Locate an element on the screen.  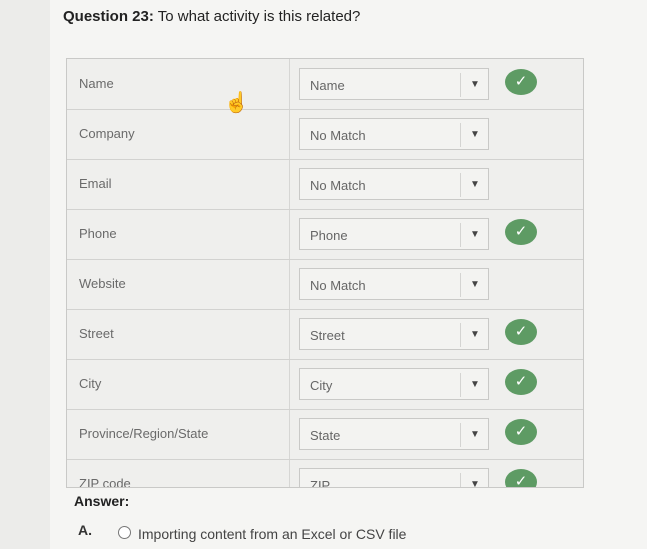
question-number: Question 23: is located at coordinates (108, 16).